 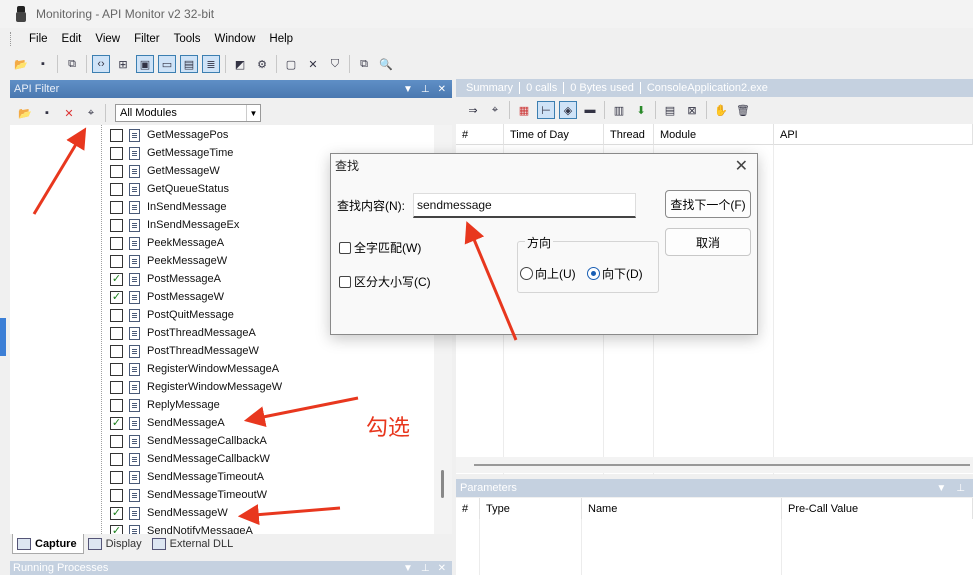 I want to click on window-icon: ▭, so click(x=167, y=64).